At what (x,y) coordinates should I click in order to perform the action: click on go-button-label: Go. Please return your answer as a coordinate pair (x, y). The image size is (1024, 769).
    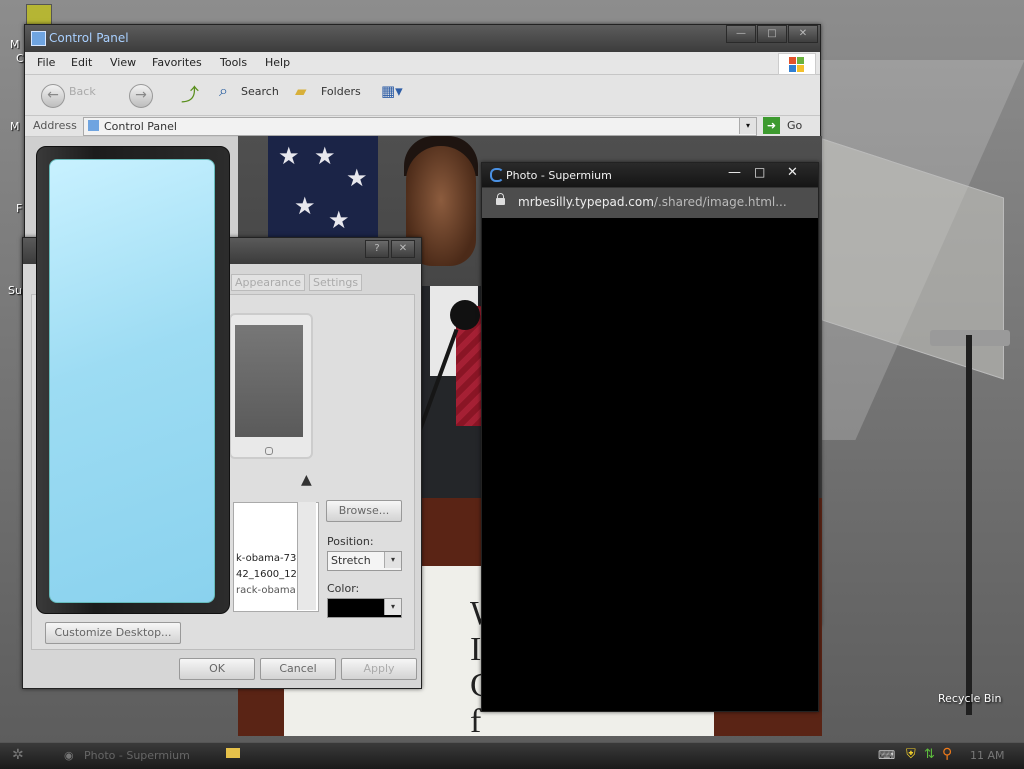
    Looking at the image, I should click on (794, 125).